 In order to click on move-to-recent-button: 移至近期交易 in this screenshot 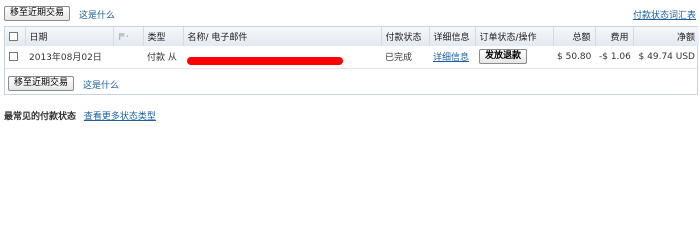, I will do `click(37, 13)`.